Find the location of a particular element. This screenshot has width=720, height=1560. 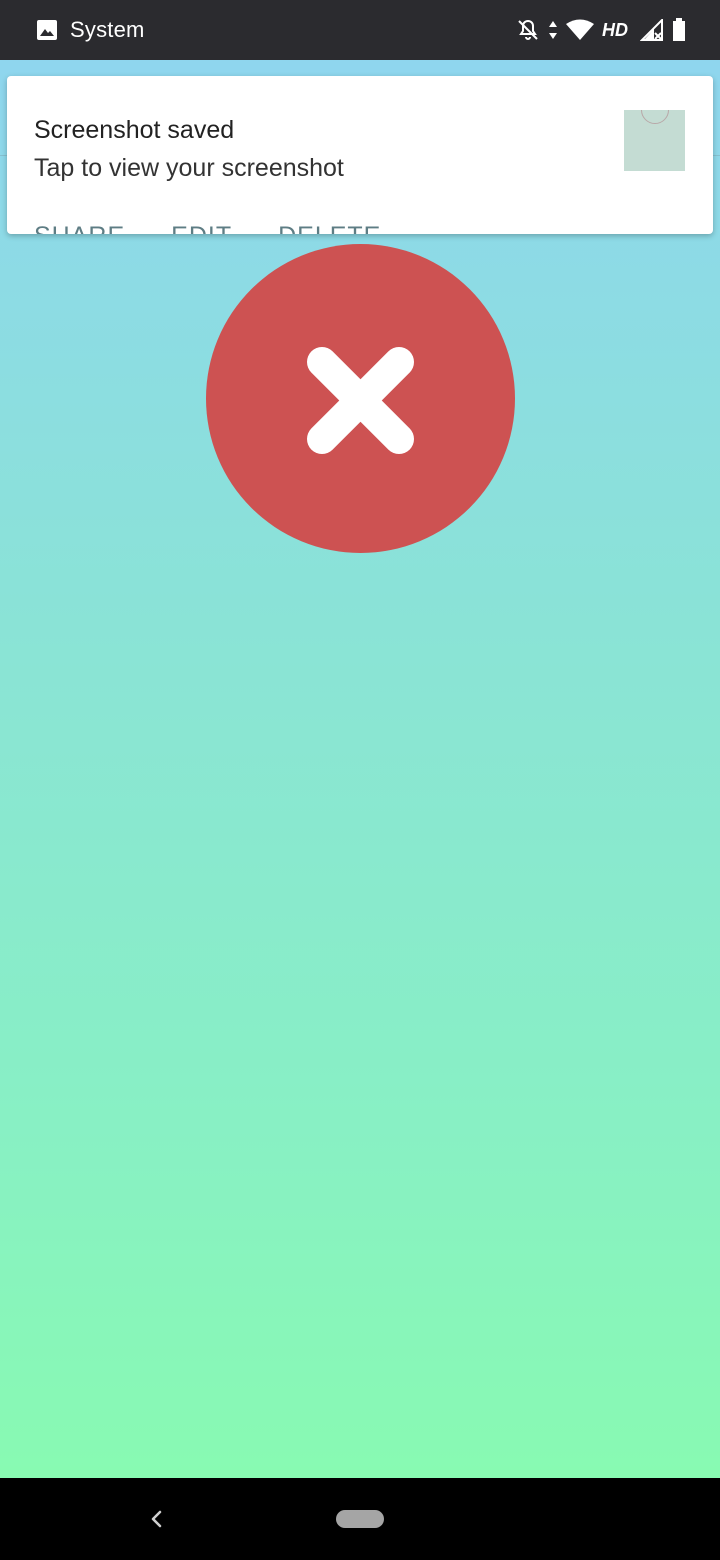

close-icon is located at coordinates (360, 400).